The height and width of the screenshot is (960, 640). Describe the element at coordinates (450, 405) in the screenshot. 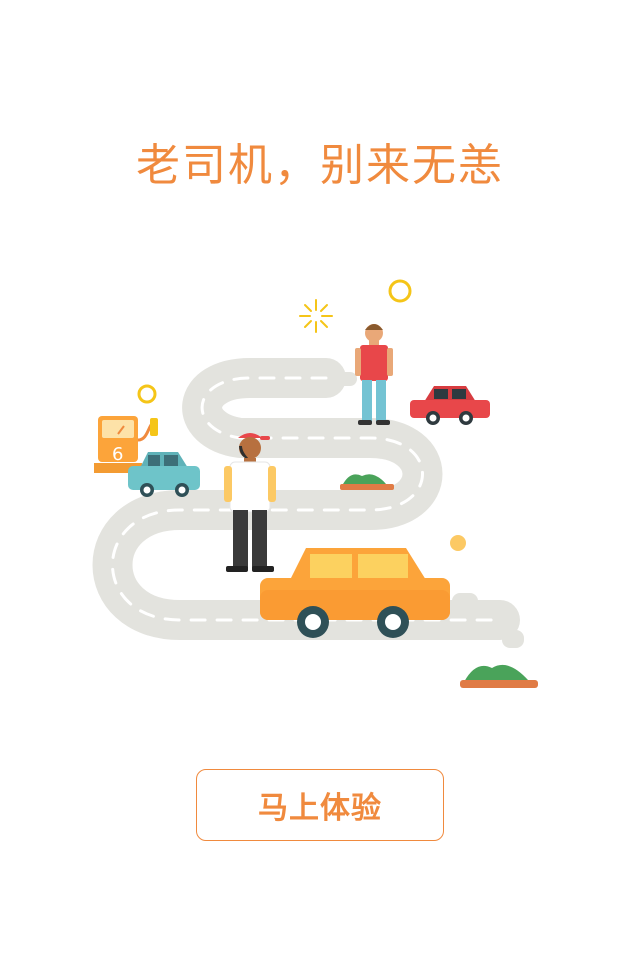

I see `red-car-icon` at that location.